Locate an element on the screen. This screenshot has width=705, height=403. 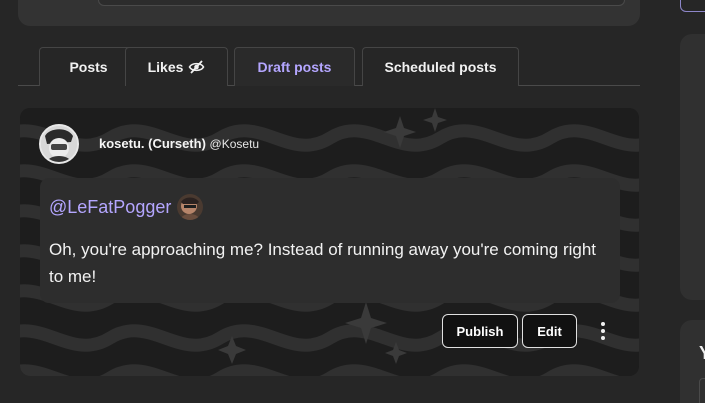
mentioned-user-avatar is located at coordinates (190, 207).